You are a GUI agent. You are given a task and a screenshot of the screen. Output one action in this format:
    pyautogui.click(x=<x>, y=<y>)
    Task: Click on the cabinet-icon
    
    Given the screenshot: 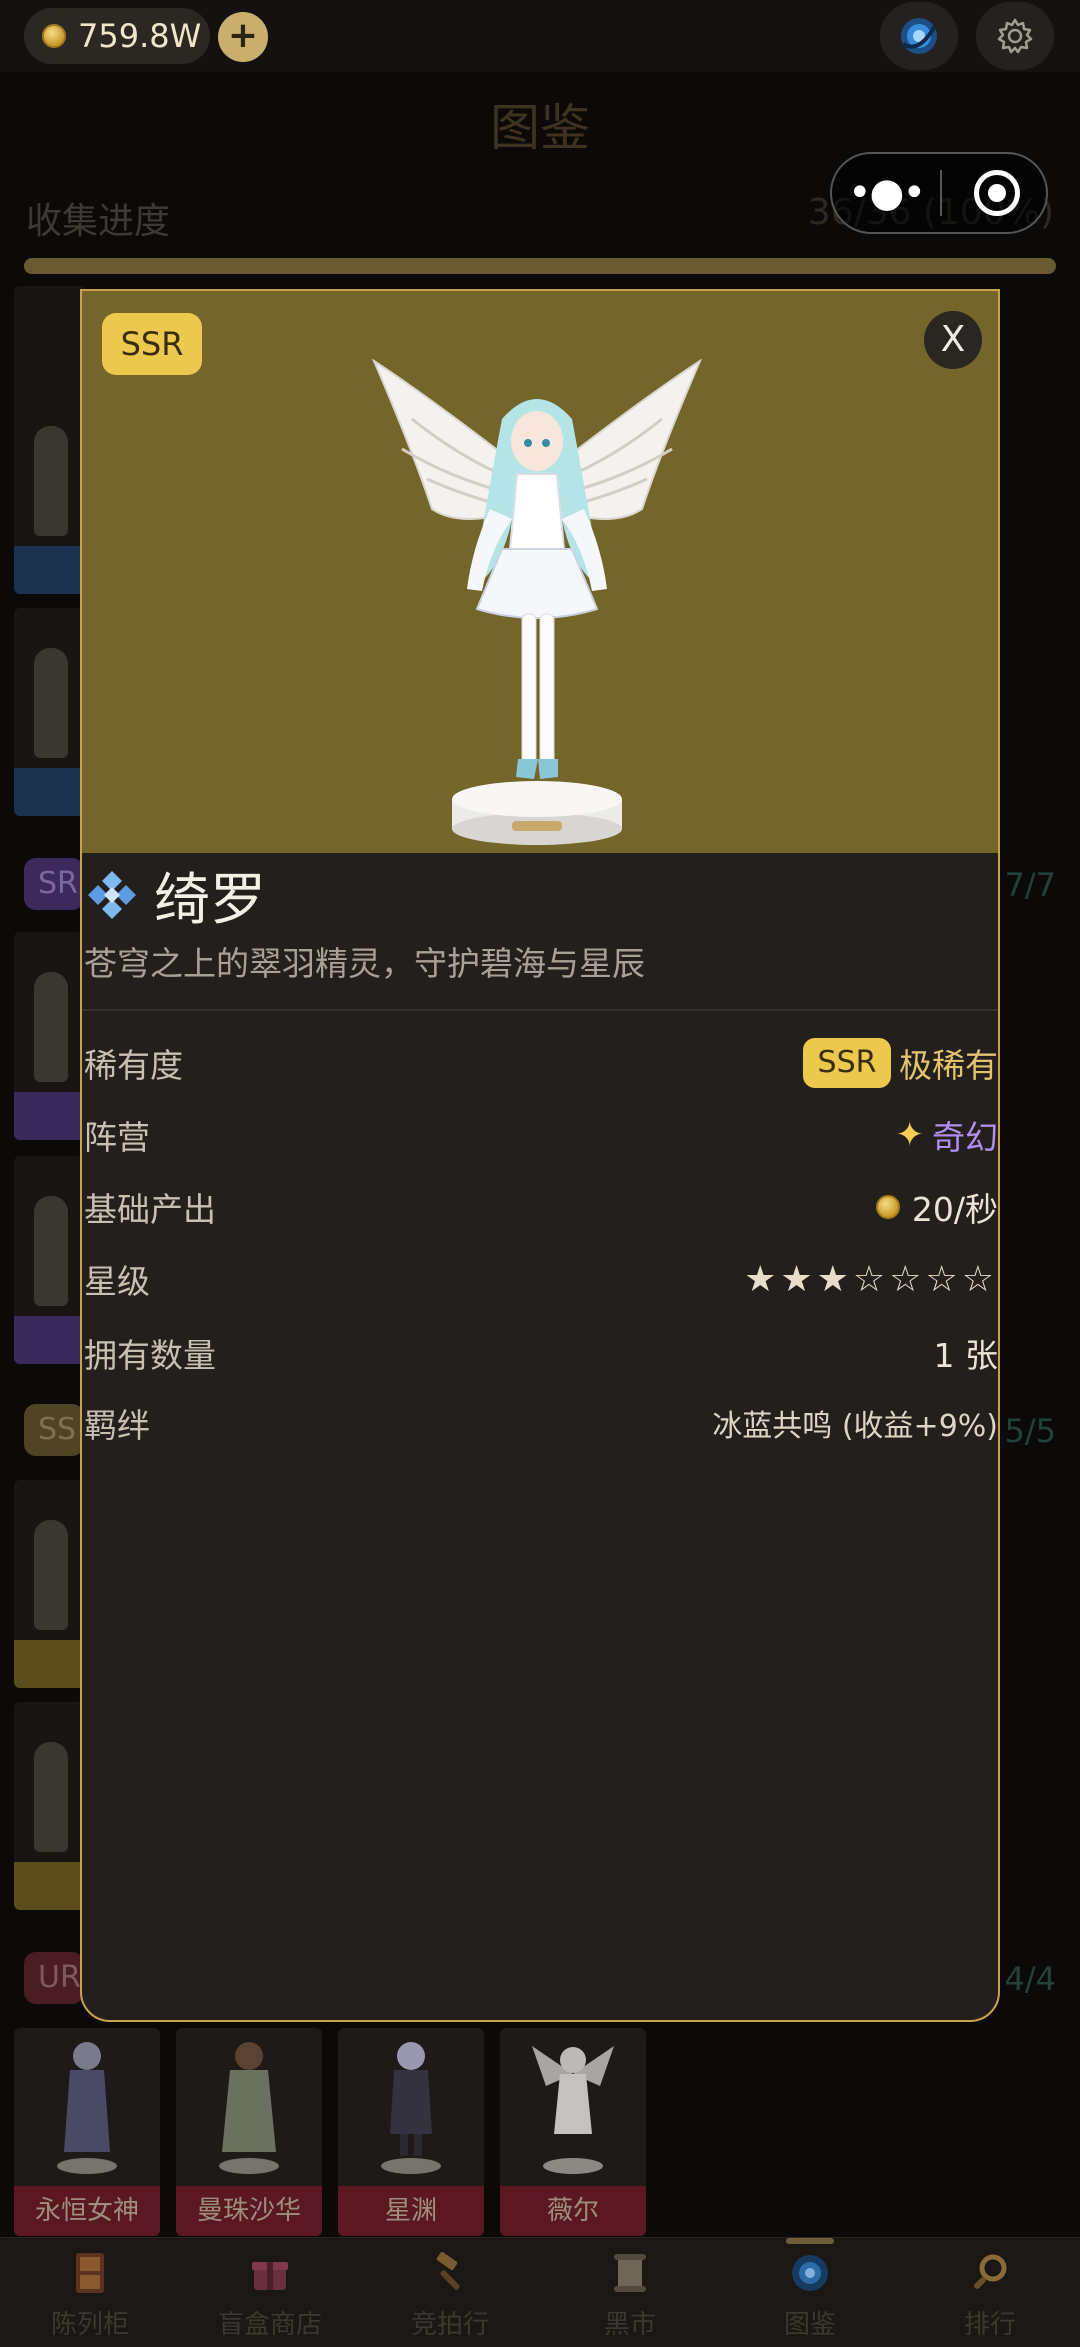 What is the action you would take?
    pyautogui.click(x=90, y=2273)
    